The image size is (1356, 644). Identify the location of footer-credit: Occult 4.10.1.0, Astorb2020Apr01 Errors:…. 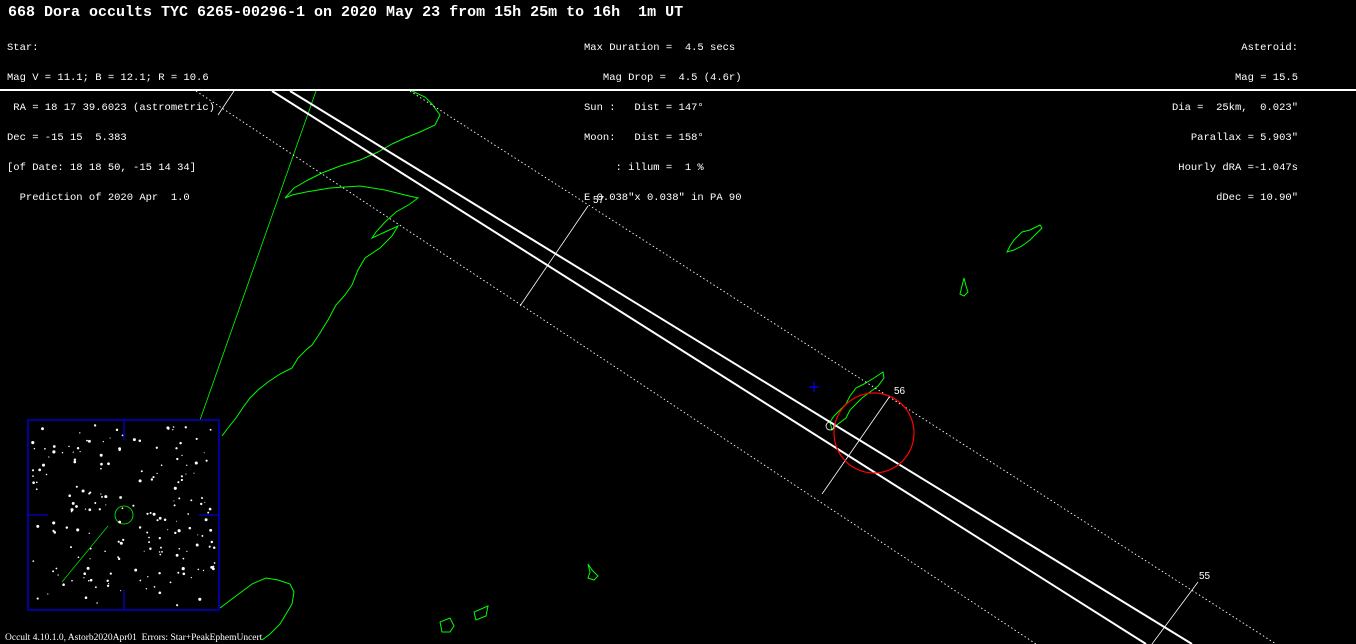
(134, 638).